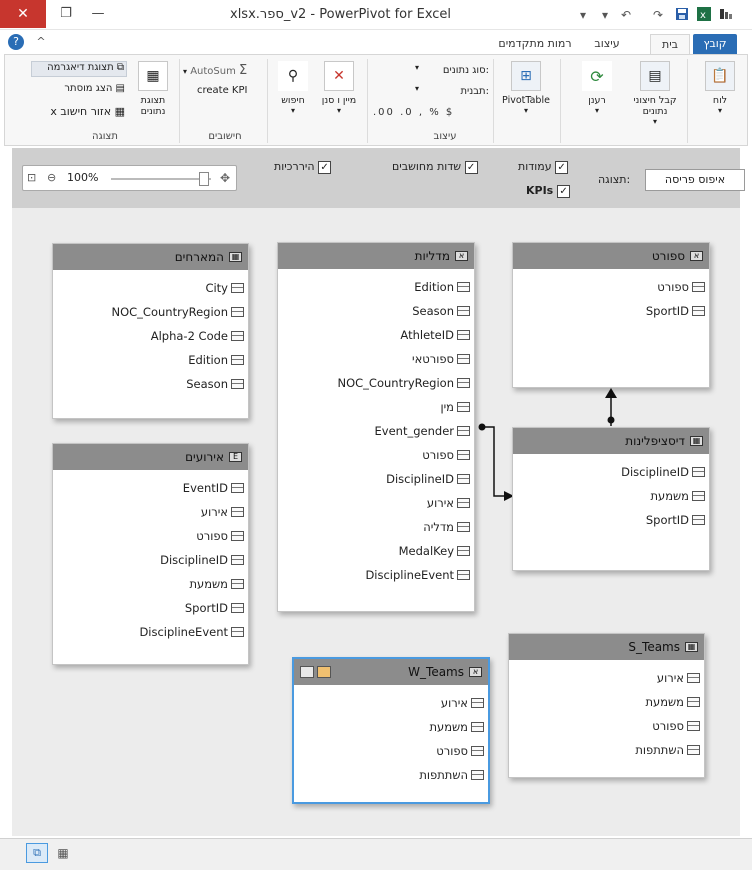  What do you see at coordinates (204, 179) in the screenshot?
I see `zoom-slider-handle` at bounding box center [204, 179].